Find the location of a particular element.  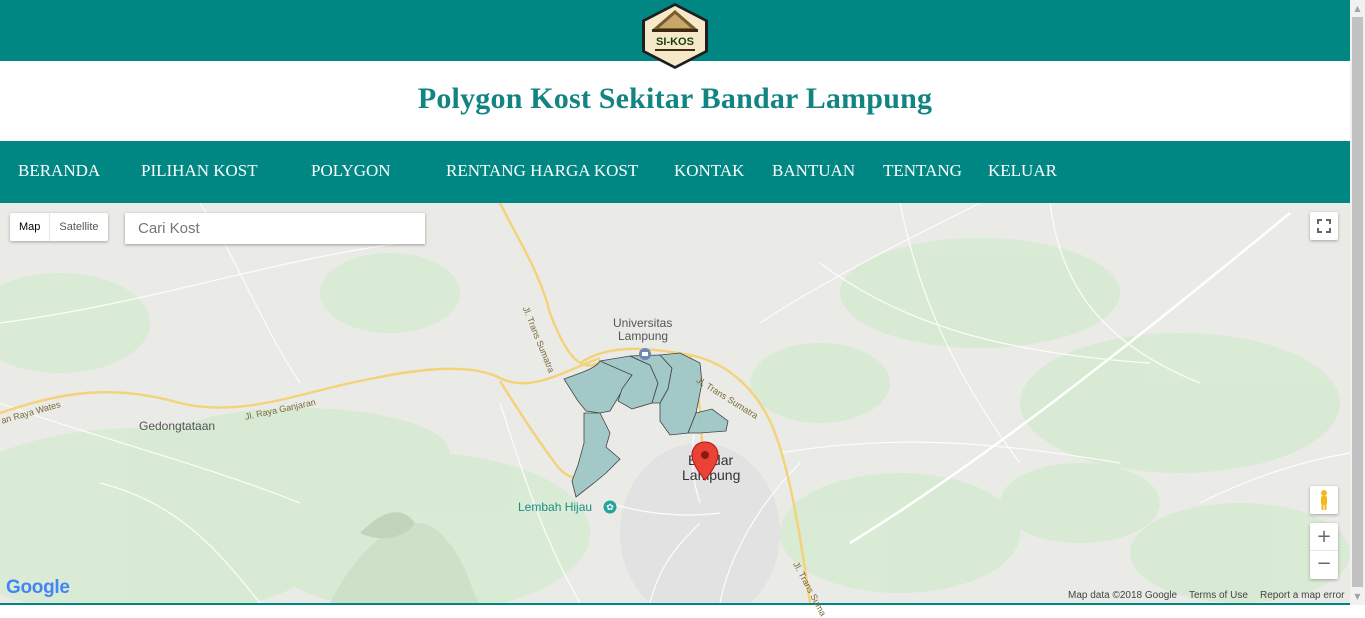

nav-item-bantuan: BANTUAN is located at coordinates (813, 171).